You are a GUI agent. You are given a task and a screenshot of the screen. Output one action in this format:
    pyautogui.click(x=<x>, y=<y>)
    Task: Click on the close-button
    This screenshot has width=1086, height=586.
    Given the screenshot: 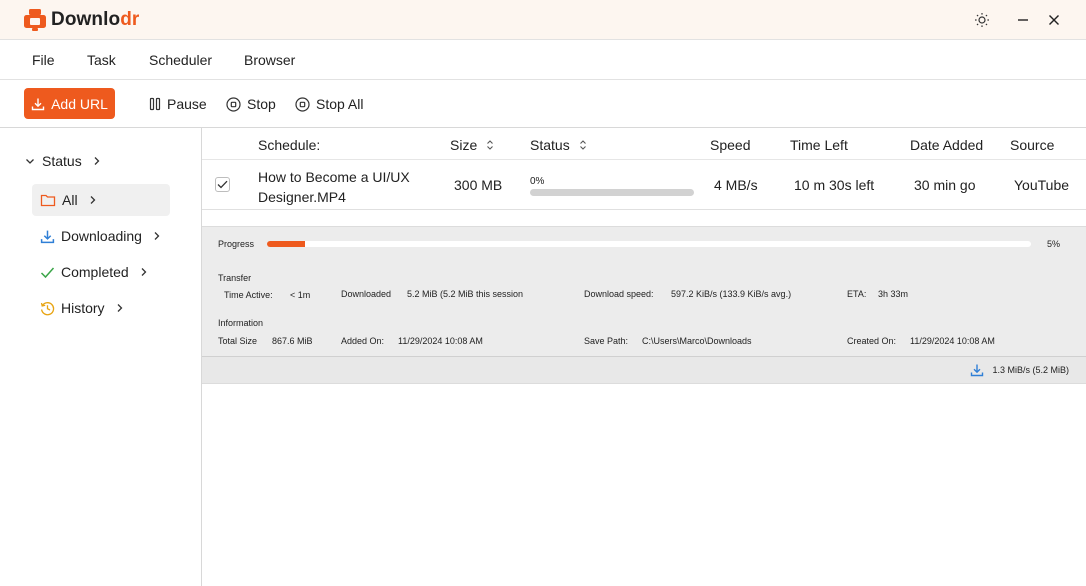 What is the action you would take?
    pyautogui.click(x=1054, y=20)
    